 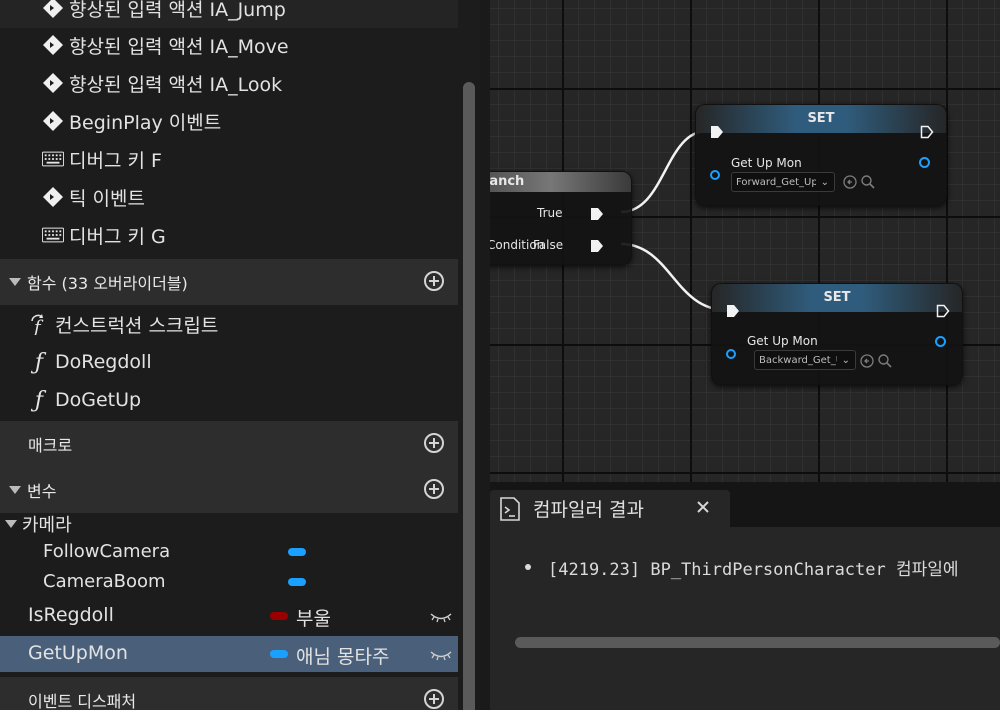 What do you see at coordinates (42, 491) in the screenshot?
I see `section-title: 변수` at bounding box center [42, 491].